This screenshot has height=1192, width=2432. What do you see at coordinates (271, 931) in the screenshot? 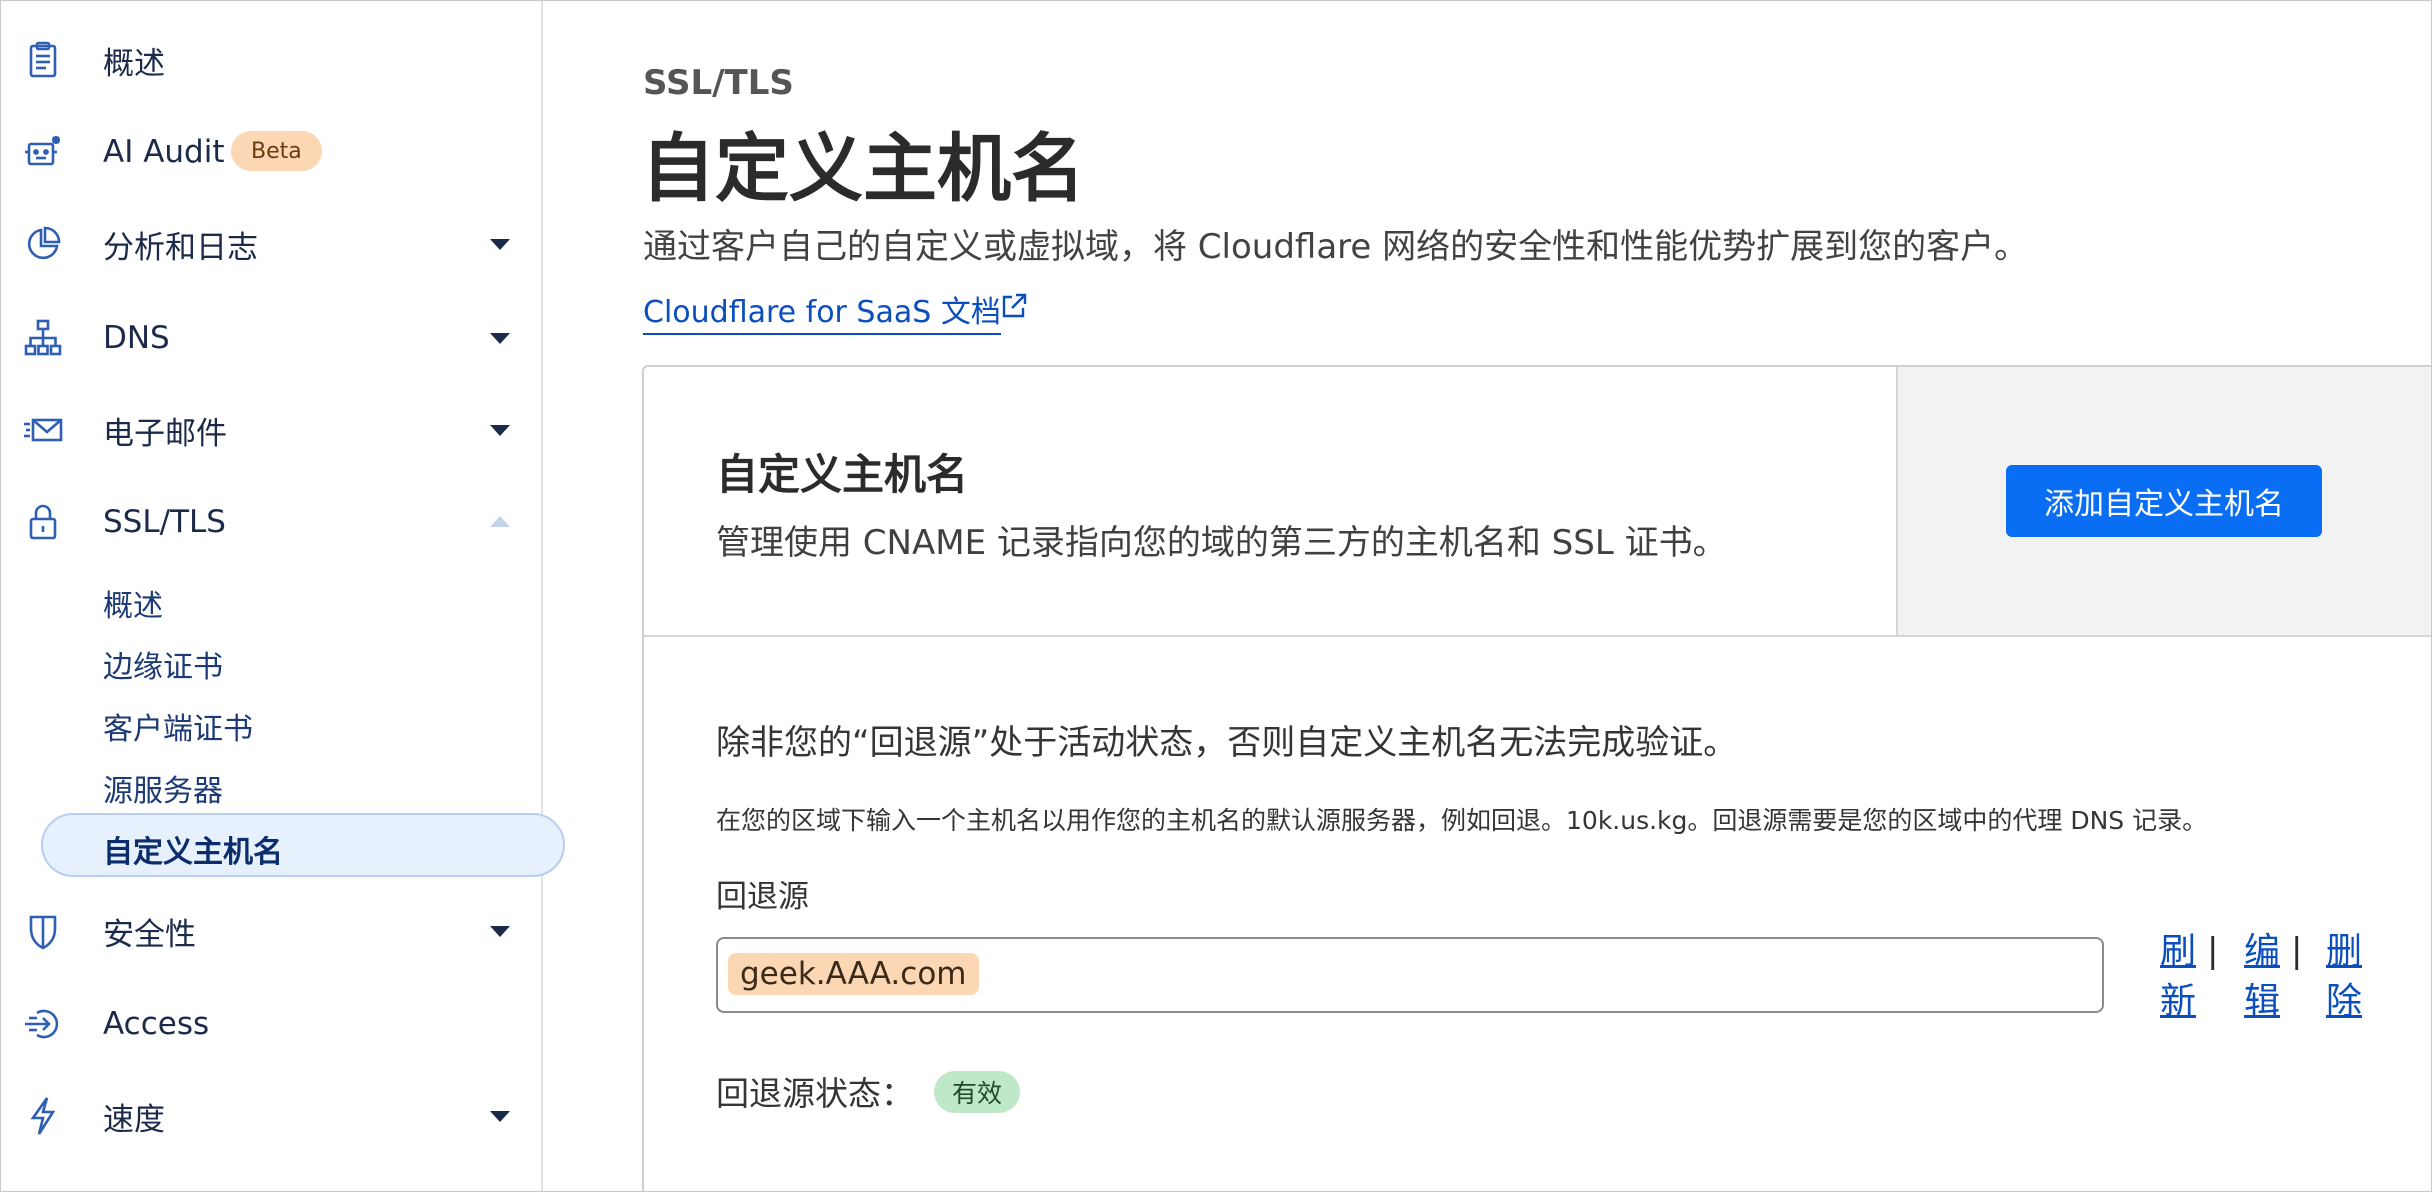
I see `sidebar-item-security: 安全性` at bounding box center [271, 931].